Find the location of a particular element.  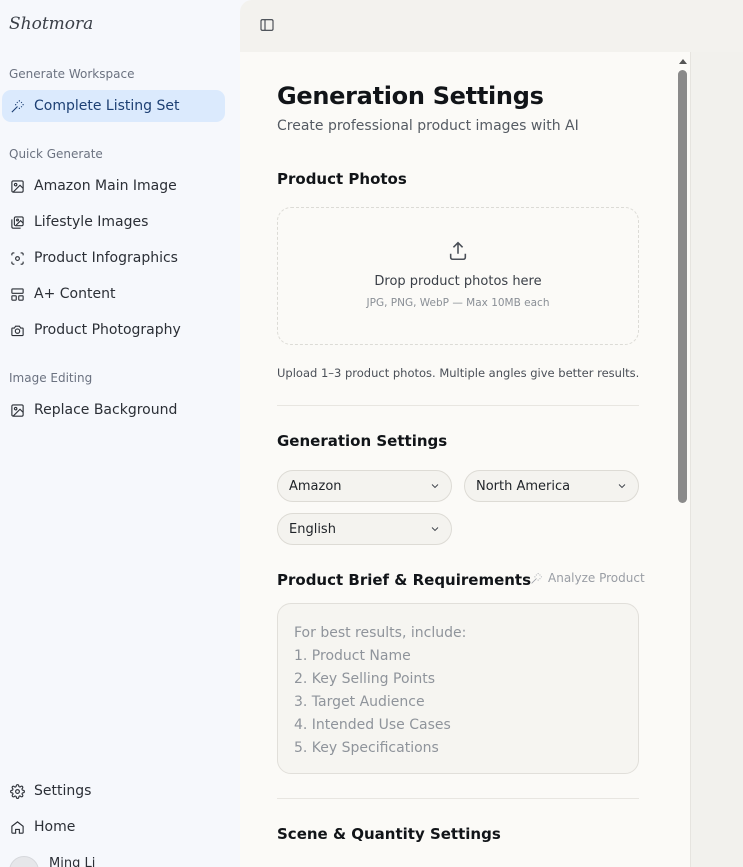

toggle-sidebar-button is located at coordinates (267, 25).